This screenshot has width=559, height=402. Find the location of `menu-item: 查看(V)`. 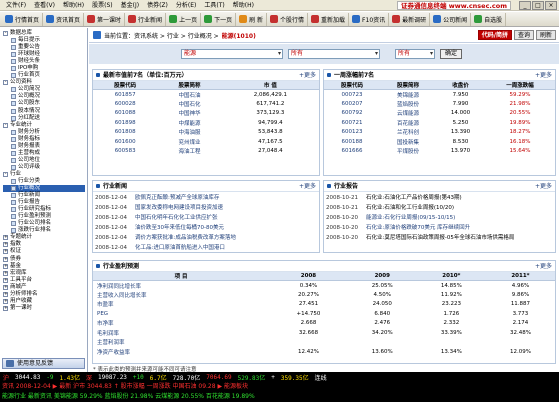

menu-item: 查看(V) is located at coordinates (44, 5).